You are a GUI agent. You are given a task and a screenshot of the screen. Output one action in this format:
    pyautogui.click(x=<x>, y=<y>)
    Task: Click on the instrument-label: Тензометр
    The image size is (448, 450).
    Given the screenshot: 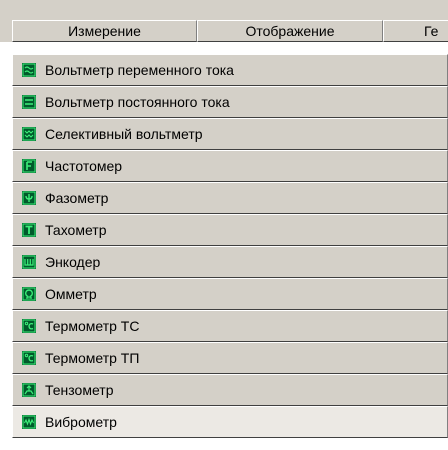 What is the action you would take?
    pyautogui.click(x=79, y=390)
    